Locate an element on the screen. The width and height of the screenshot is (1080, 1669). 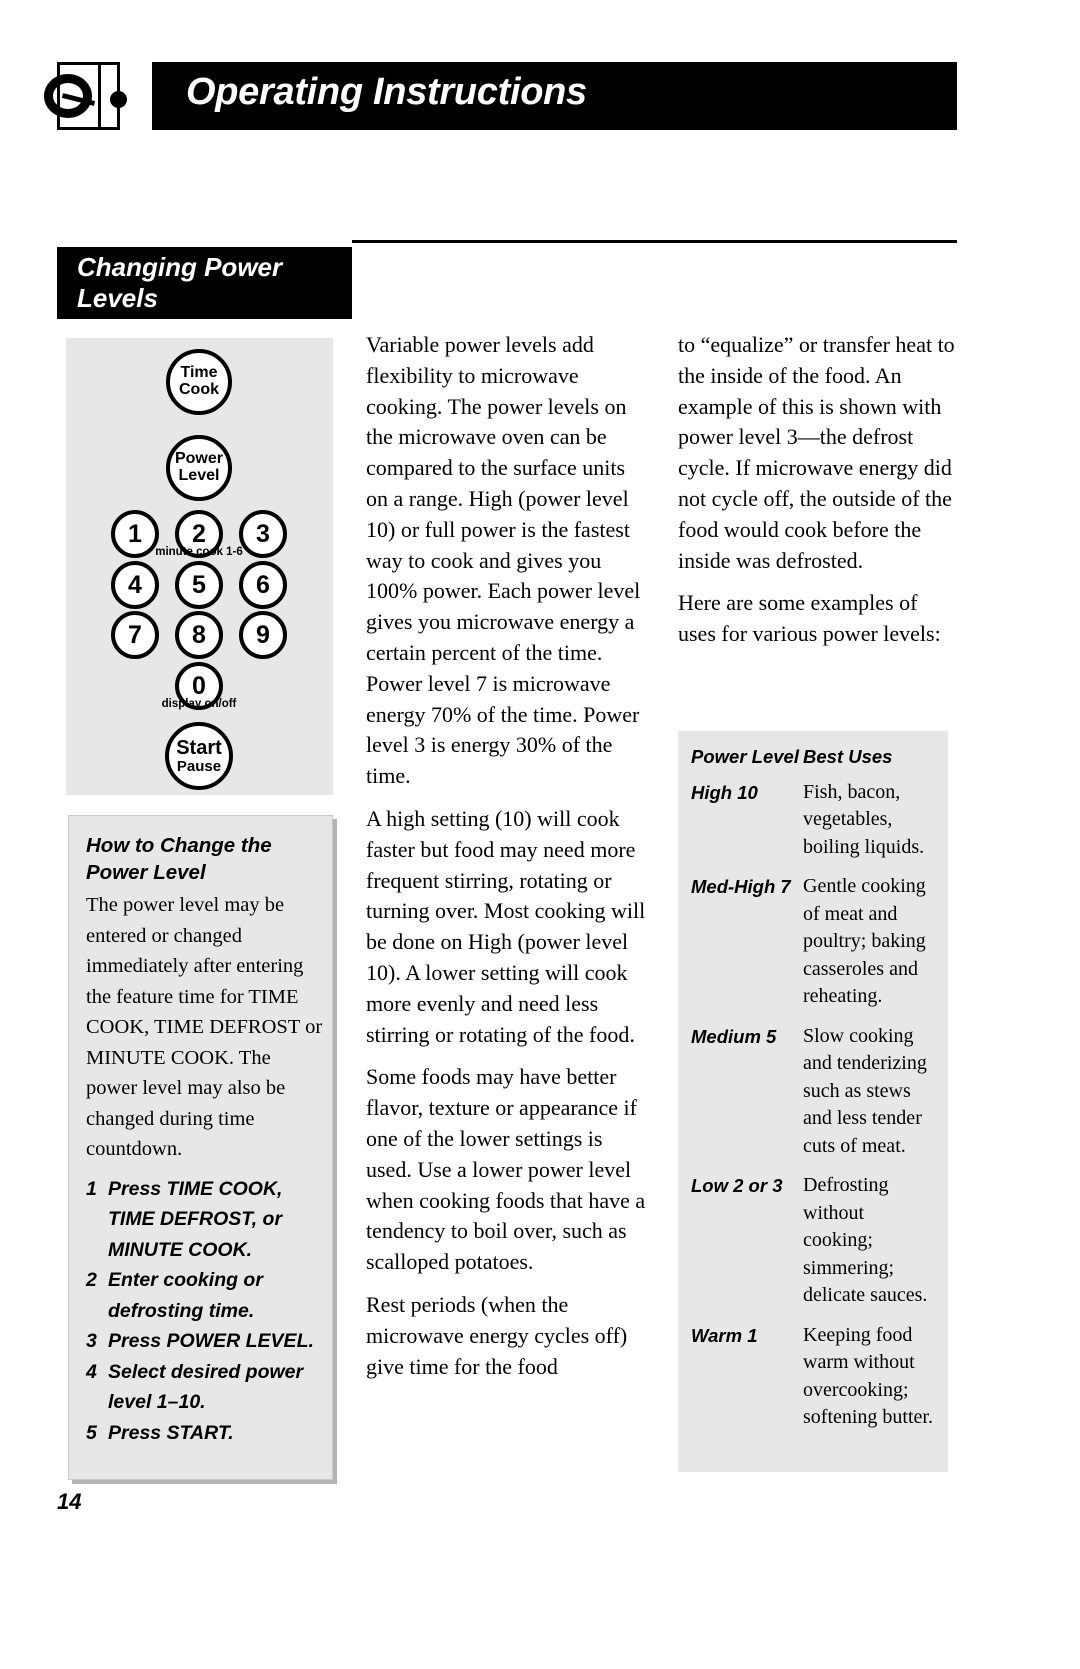
logo-dot-shape is located at coordinates (118, 99).